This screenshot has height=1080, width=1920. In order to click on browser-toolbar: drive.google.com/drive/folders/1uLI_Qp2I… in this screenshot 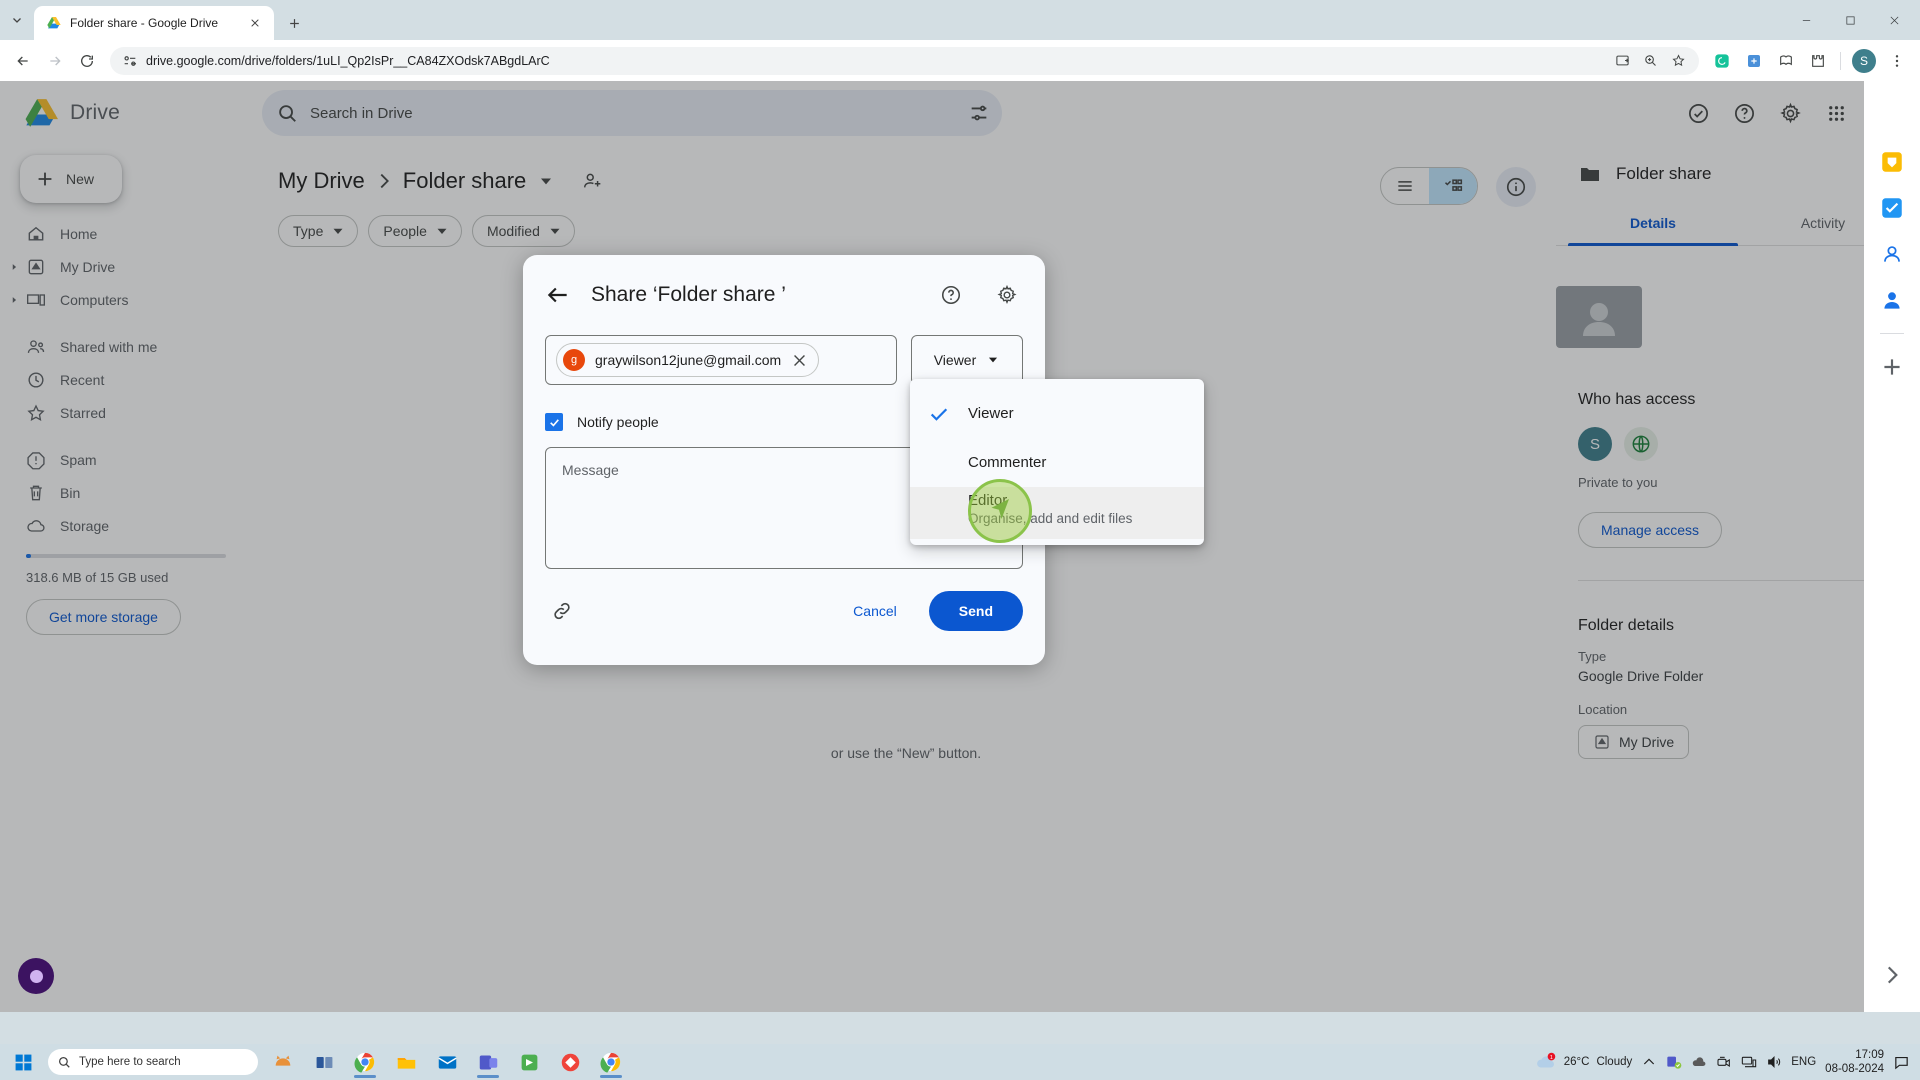, I will do `click(960, 60)`.